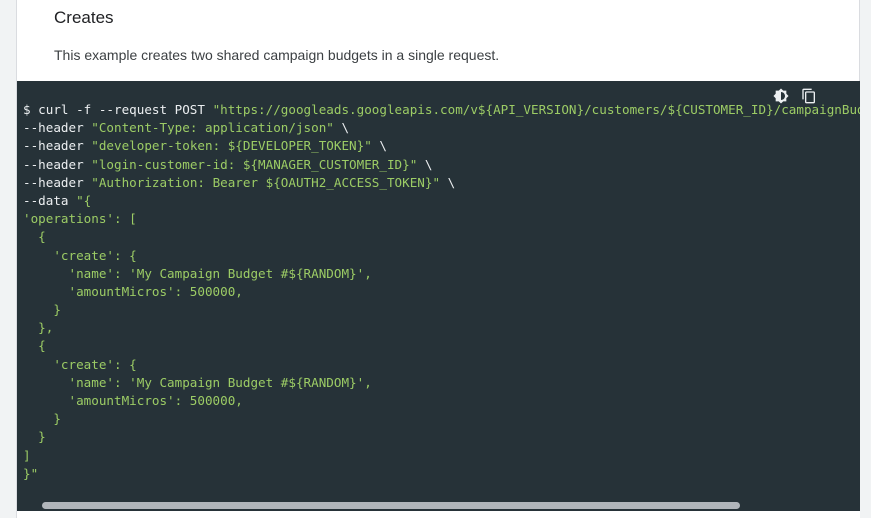 Image resolution: width=871 pixels, height=518 pixels. I want to click on card-bottom, so click(438, 514).